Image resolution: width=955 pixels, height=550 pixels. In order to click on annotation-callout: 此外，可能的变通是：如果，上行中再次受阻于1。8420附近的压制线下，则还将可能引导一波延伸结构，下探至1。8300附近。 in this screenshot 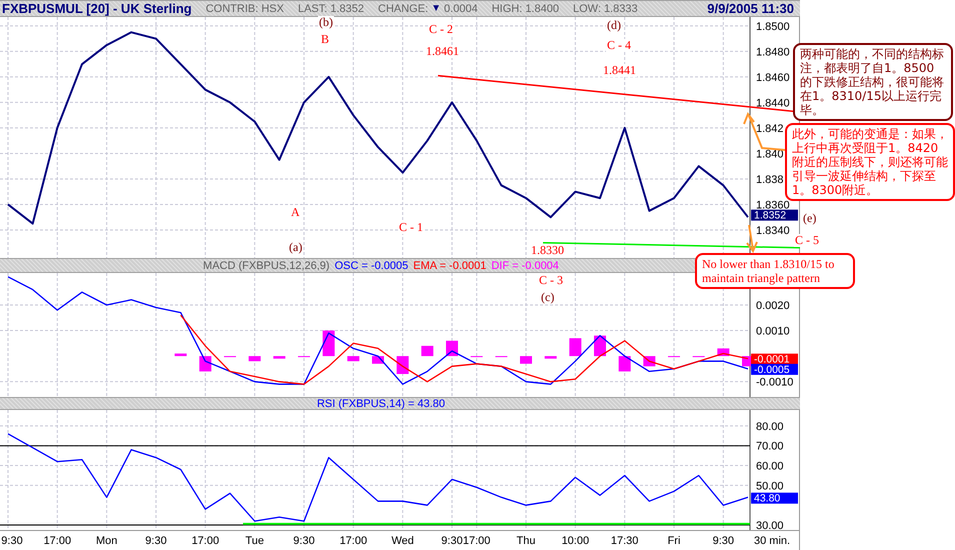, I will do `click(870, 162)`.